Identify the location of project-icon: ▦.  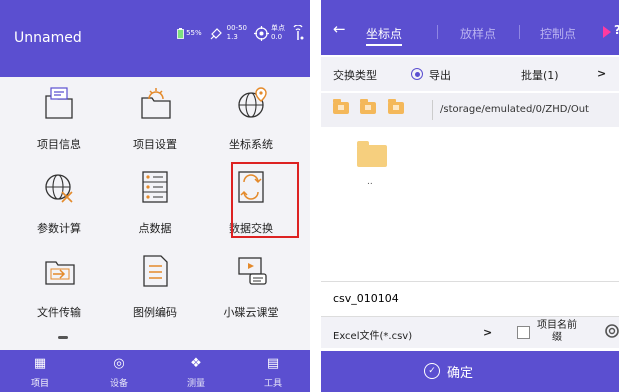
(40, 363).